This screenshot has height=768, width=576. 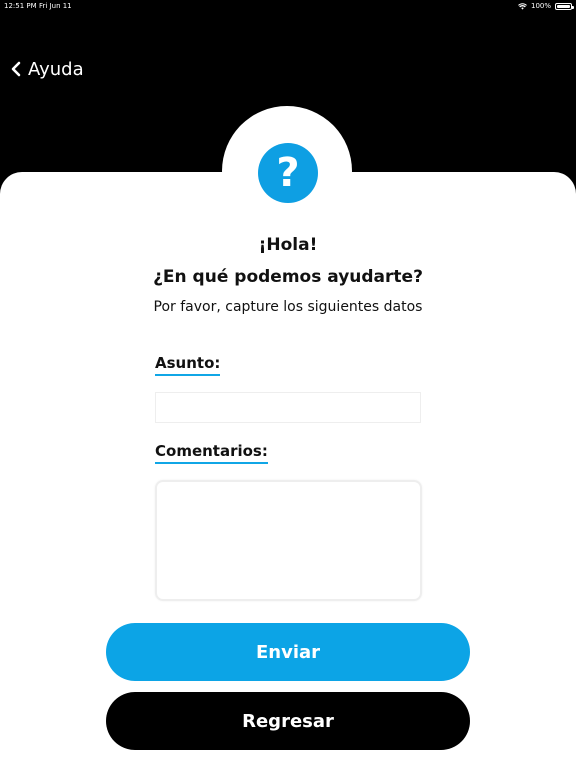 I want to click on comments-label: Comentarios:, so click(x=211, y=453).